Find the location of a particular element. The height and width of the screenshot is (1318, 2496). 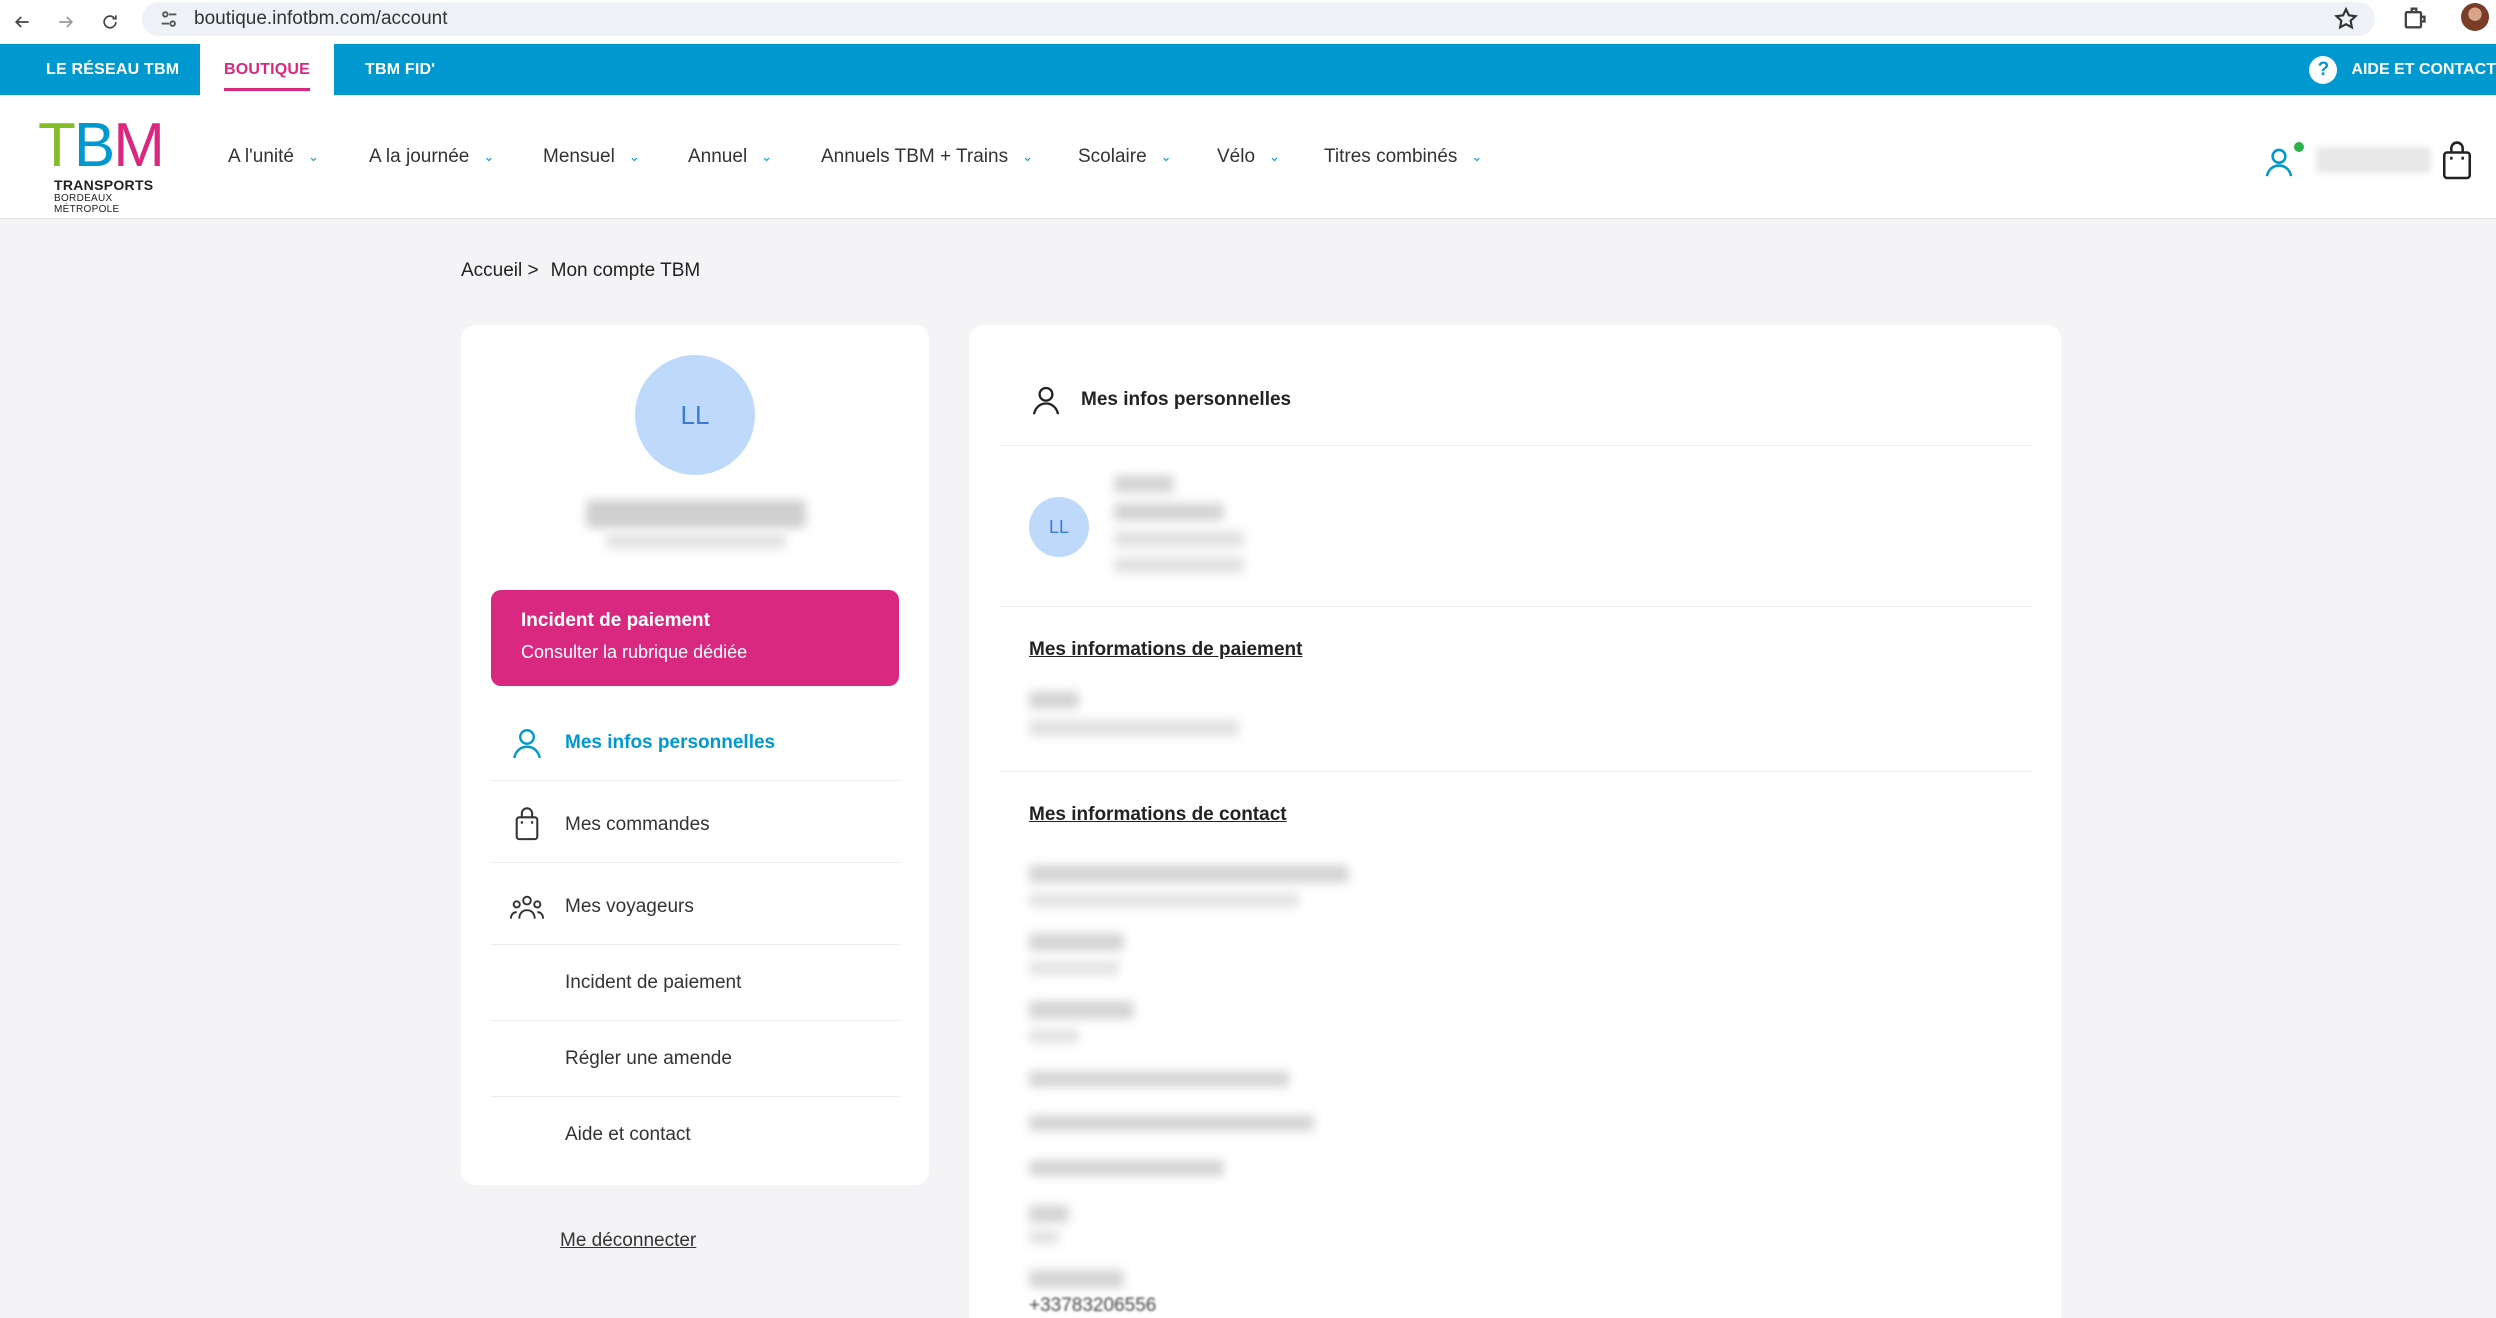

breadcrumb: Accueil > Mon compte TBM is located at coordinates (586, 271).